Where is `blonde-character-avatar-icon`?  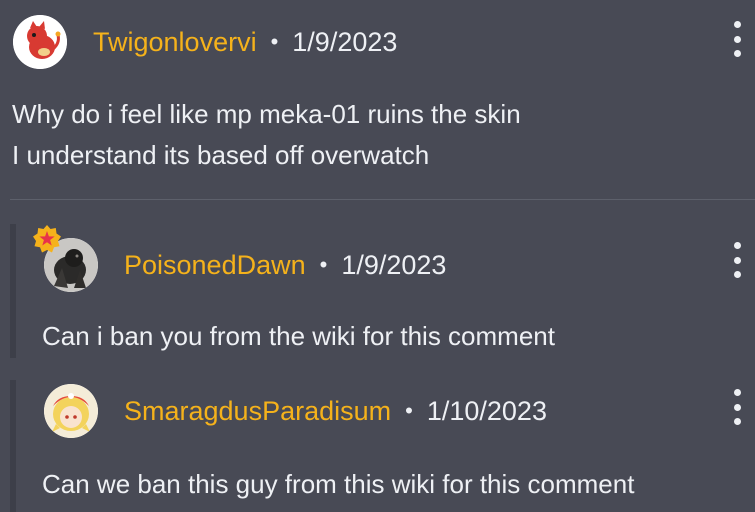 blonde-character-avatar-icon is located at coordinates (71, 411).